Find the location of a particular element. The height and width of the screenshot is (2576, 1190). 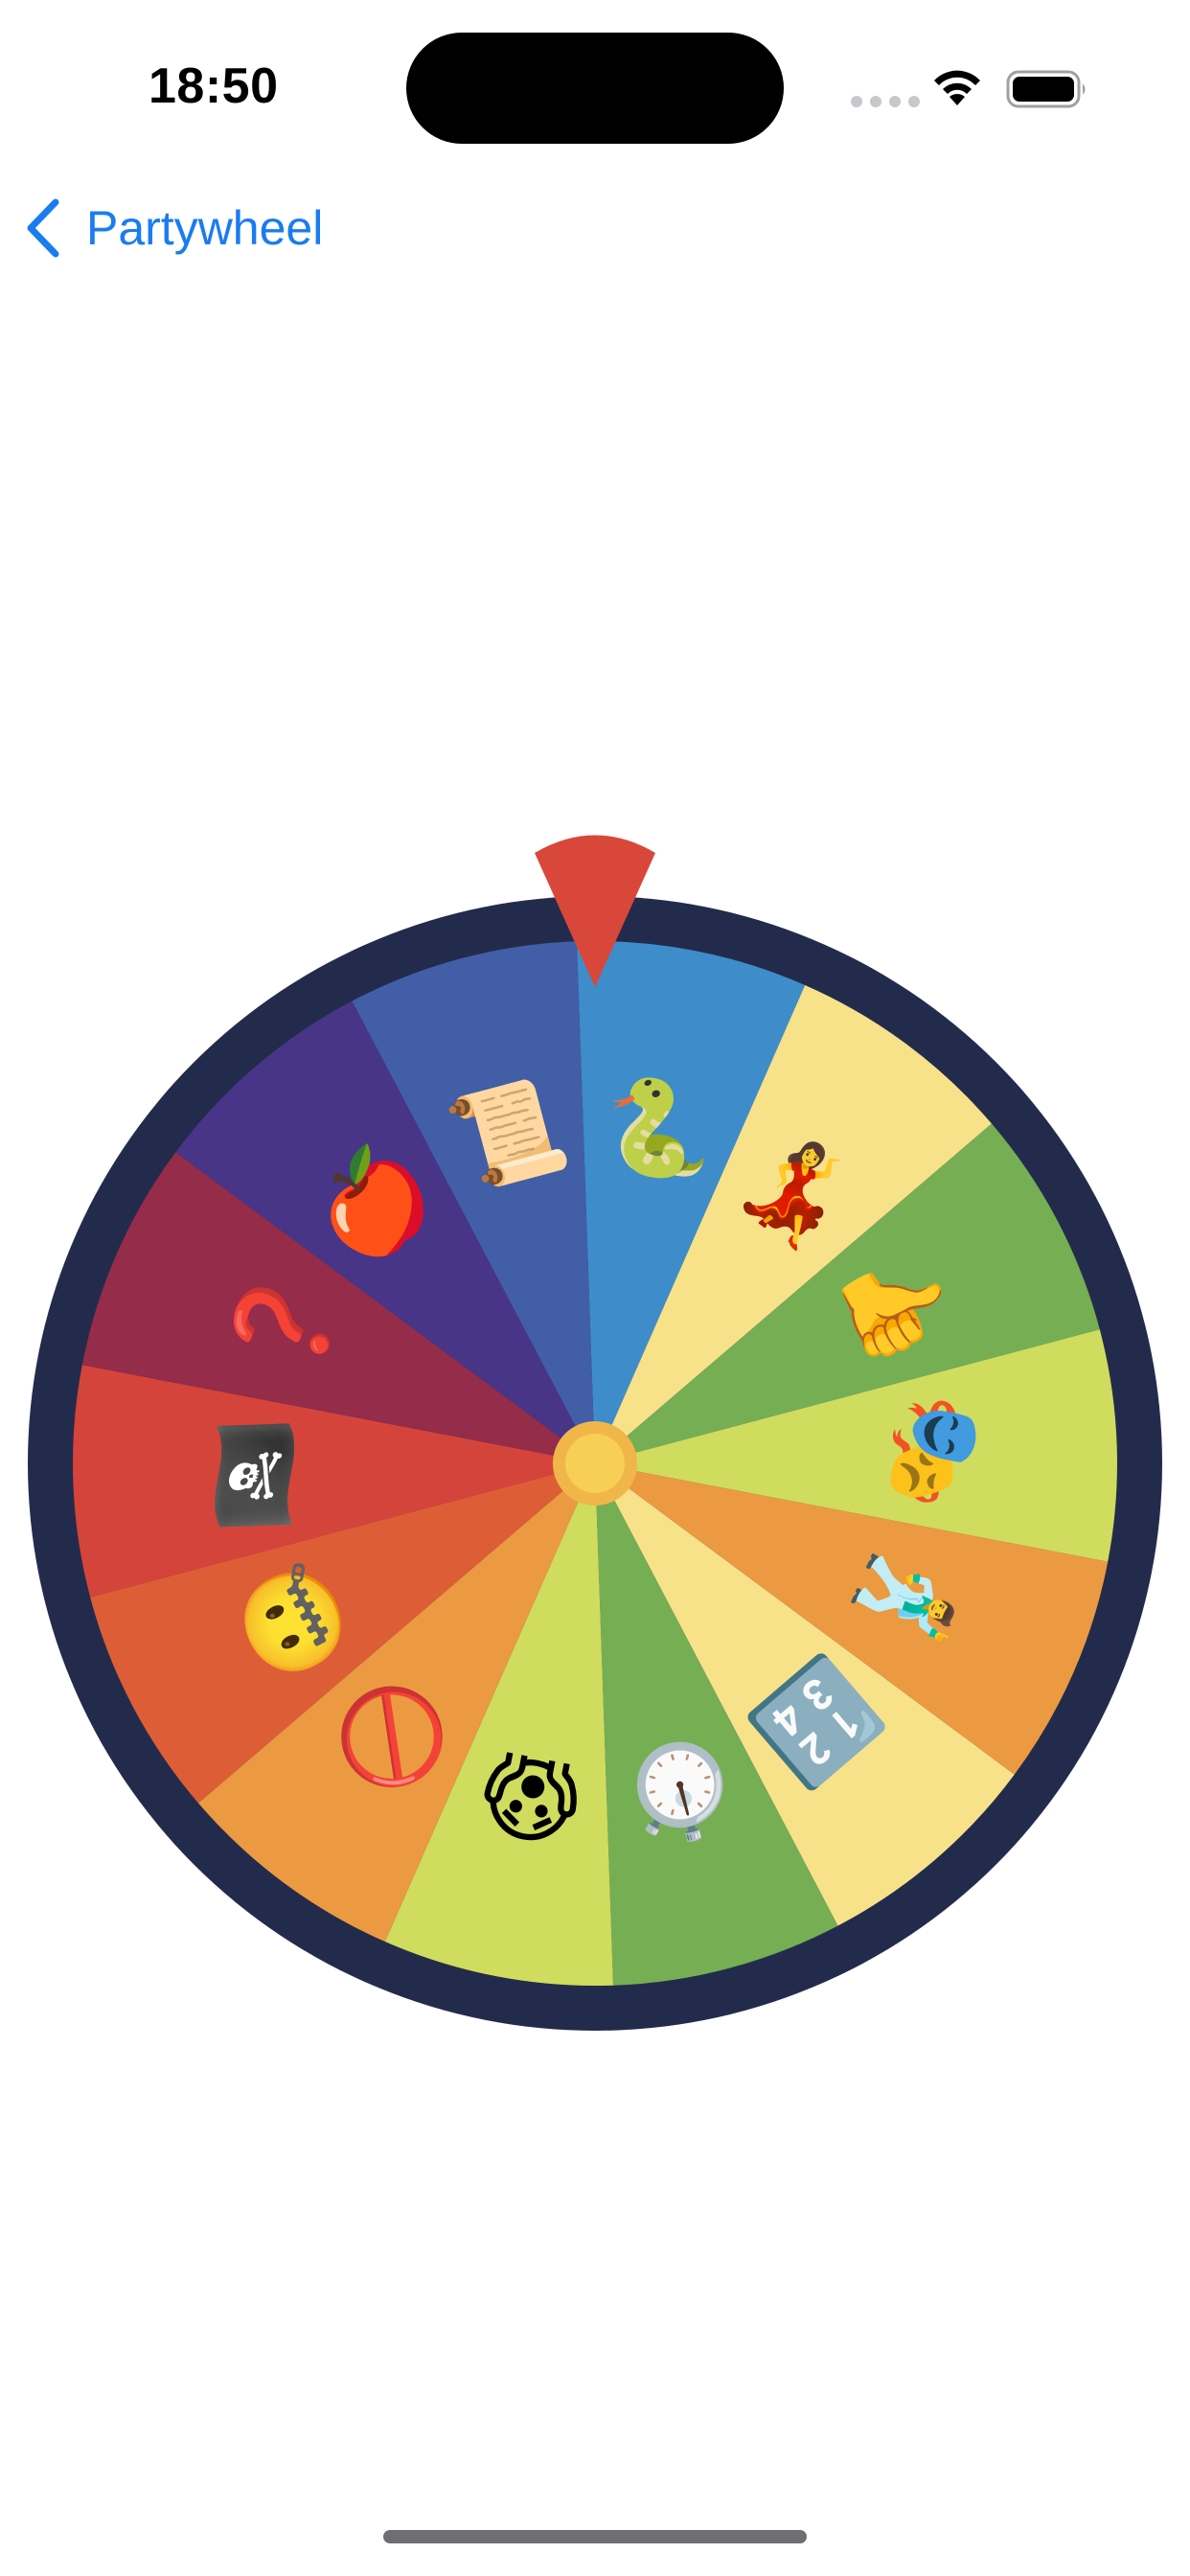

status-bar: 18:50 is located at coordinates (595, 86).